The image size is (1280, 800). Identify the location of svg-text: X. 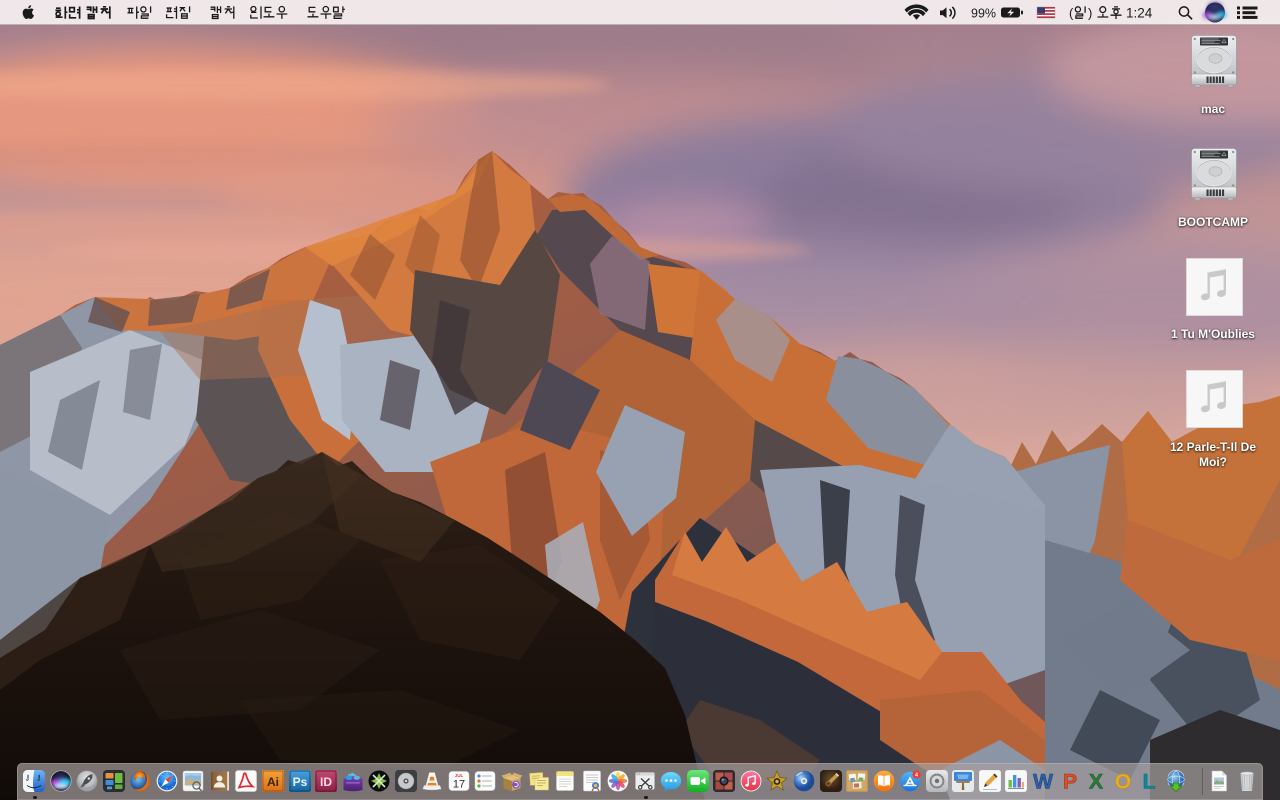
(1096, 782).